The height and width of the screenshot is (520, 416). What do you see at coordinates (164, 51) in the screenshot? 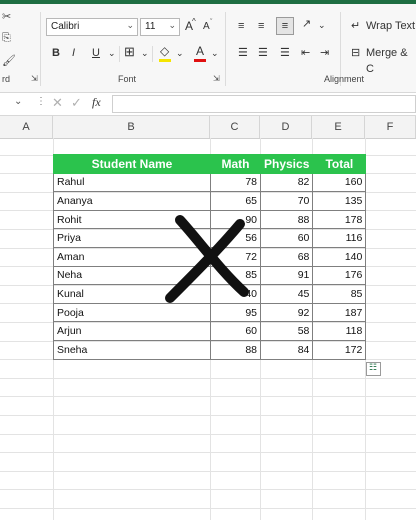
I see `fill-color-icon: ◇` at bounding box center [164, 51].